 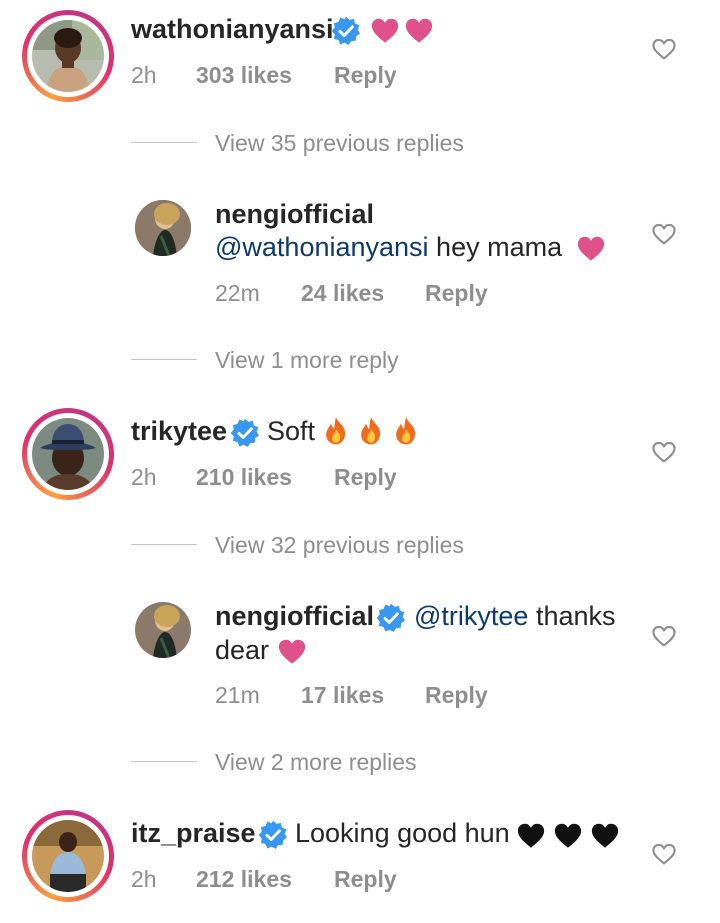 What do you see at coordinates (402, 833) in the screenshot?
I see `comment-text: Looking good hun` at bounding box center [402, 833].